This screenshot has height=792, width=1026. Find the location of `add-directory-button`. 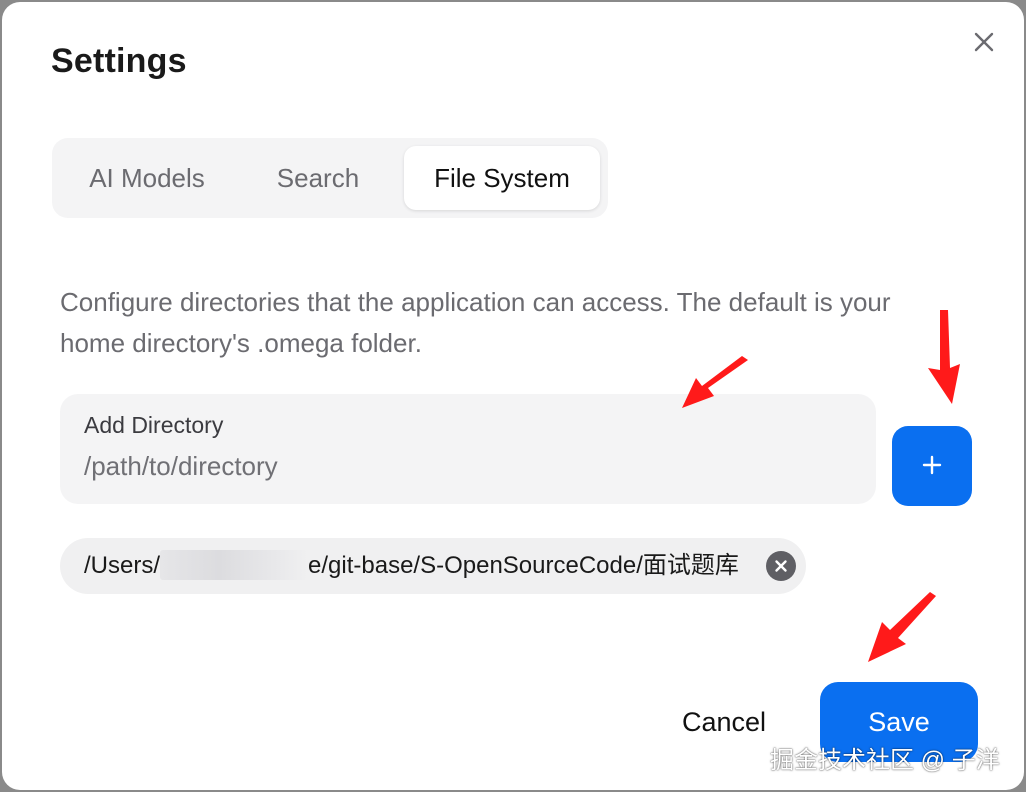

add-directory-button is located at coordinates (932, 466).